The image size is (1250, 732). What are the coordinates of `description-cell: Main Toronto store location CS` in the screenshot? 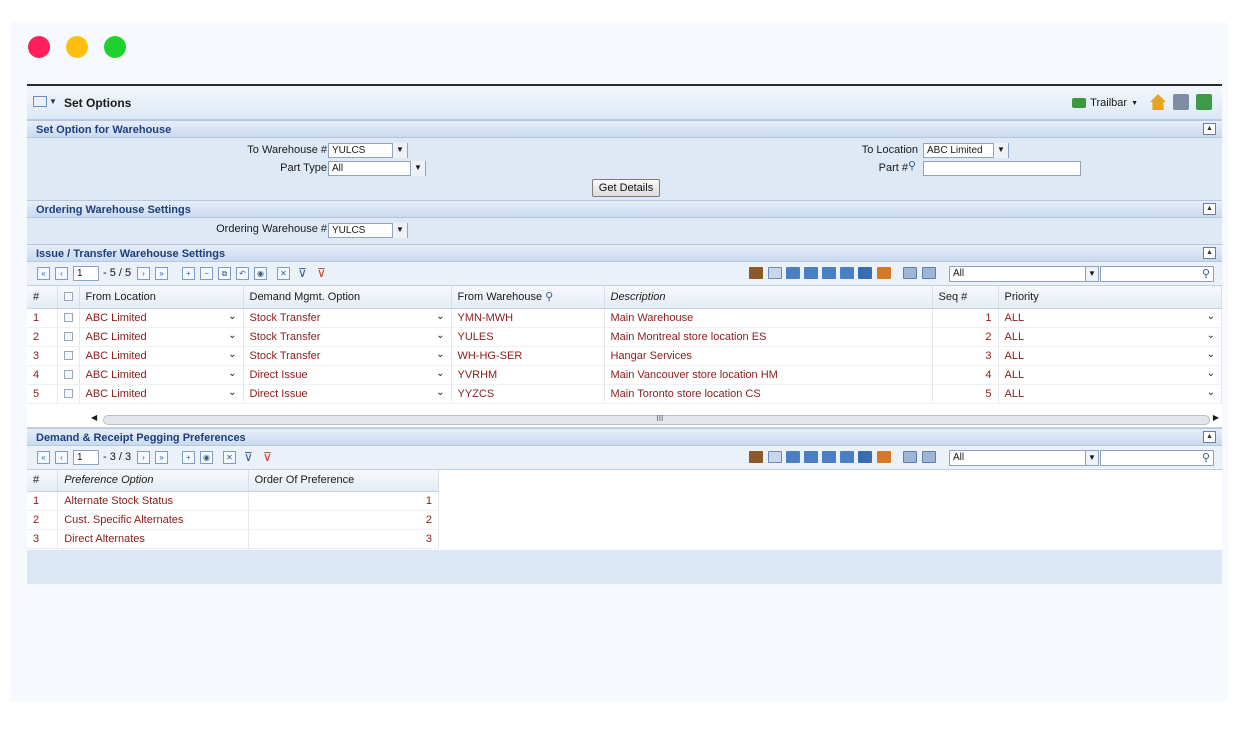 It's located at (768, 394).